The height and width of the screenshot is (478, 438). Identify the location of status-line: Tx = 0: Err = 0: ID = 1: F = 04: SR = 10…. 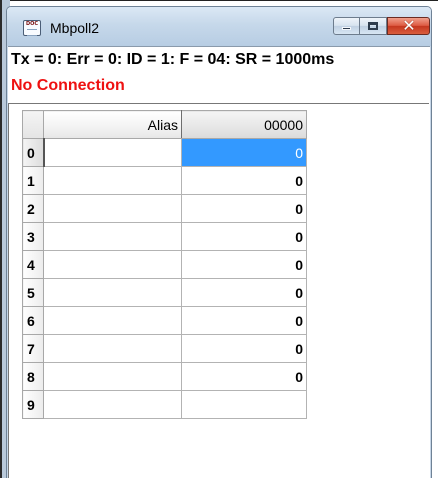
(173, 59).